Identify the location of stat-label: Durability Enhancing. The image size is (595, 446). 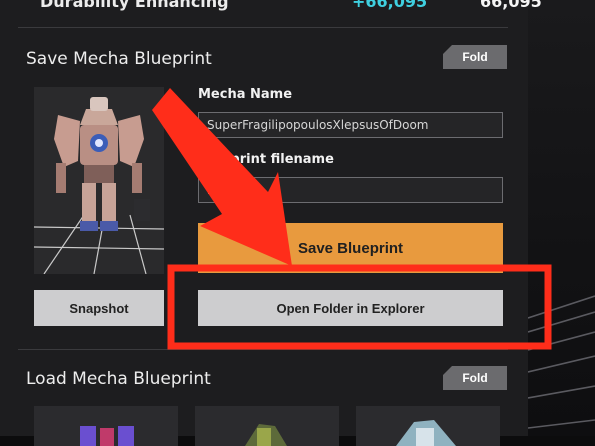
(134, 5).